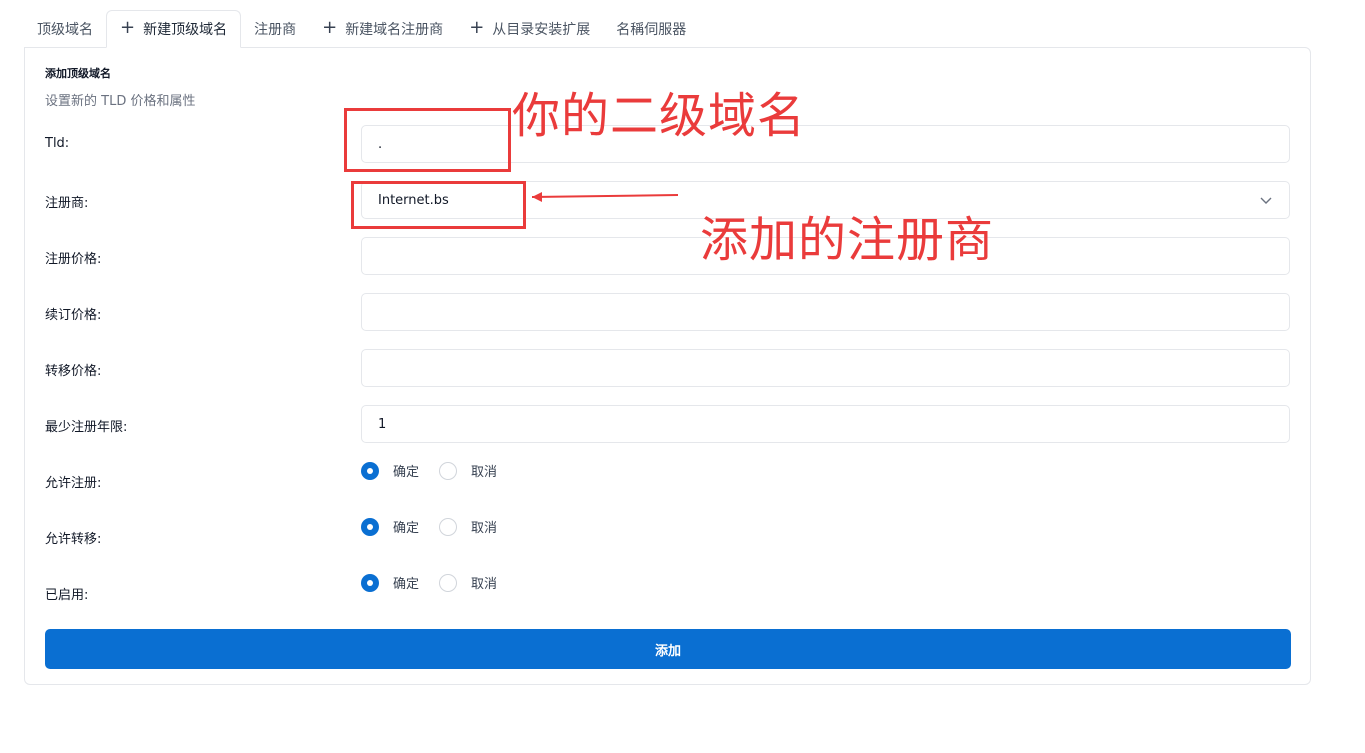 The image size is (1365, 753). I want to click on enabled-label: 已启用:, so click(67, 595).